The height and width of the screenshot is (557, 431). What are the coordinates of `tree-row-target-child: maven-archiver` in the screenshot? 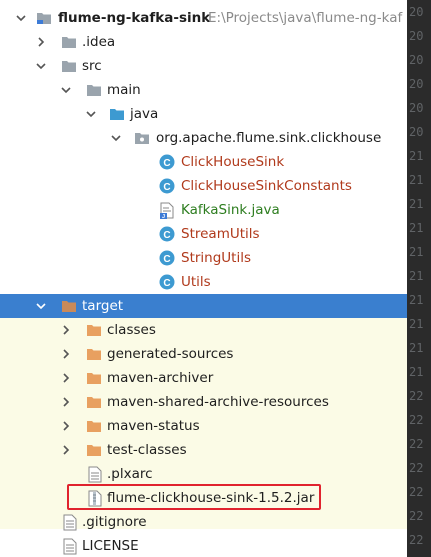 It's located at (203, 378).